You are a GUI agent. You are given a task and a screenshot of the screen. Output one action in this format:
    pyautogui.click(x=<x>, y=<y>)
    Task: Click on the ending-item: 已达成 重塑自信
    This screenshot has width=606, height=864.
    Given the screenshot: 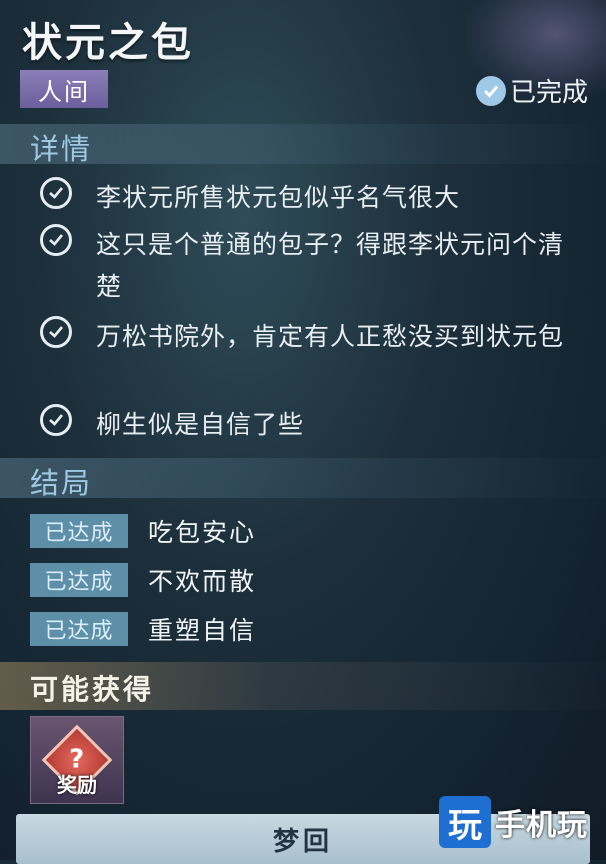 What is the action you would take?
    pyautogui.click(x=143, y=629)
    